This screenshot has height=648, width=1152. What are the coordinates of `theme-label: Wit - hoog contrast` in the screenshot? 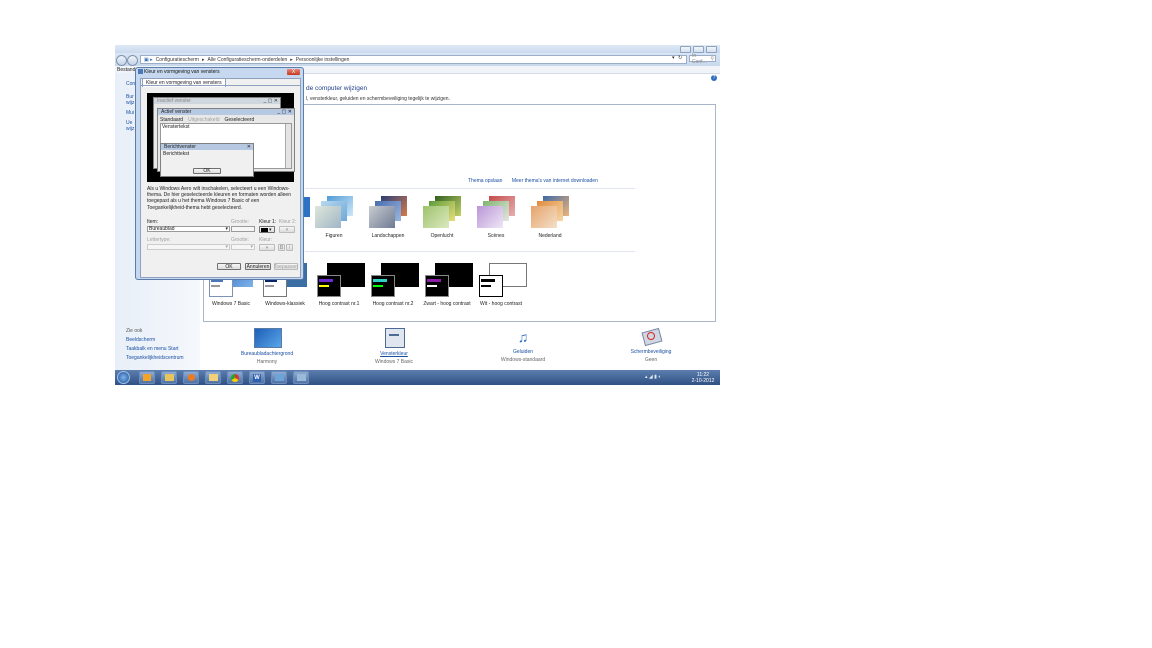 It's located at (501, 304).